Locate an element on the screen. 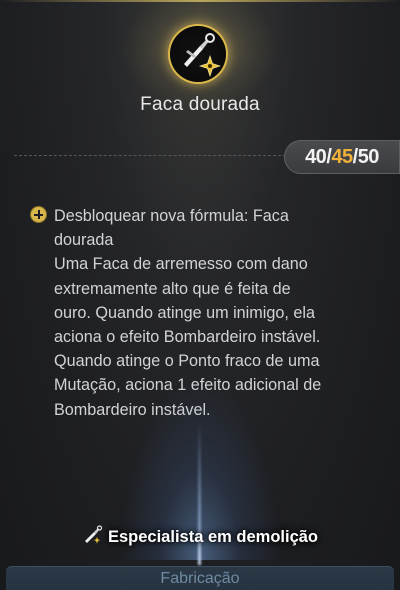 This screenshot has height=590, width=400. crafting-tab-label: Fabricação is located at coordinates (200, 579).